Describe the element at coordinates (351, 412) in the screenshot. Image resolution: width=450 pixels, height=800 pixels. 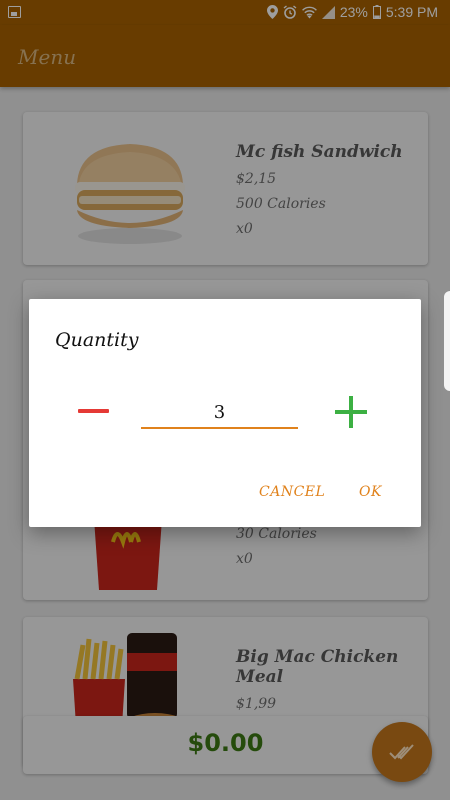
I see `plus-icon` at that location.